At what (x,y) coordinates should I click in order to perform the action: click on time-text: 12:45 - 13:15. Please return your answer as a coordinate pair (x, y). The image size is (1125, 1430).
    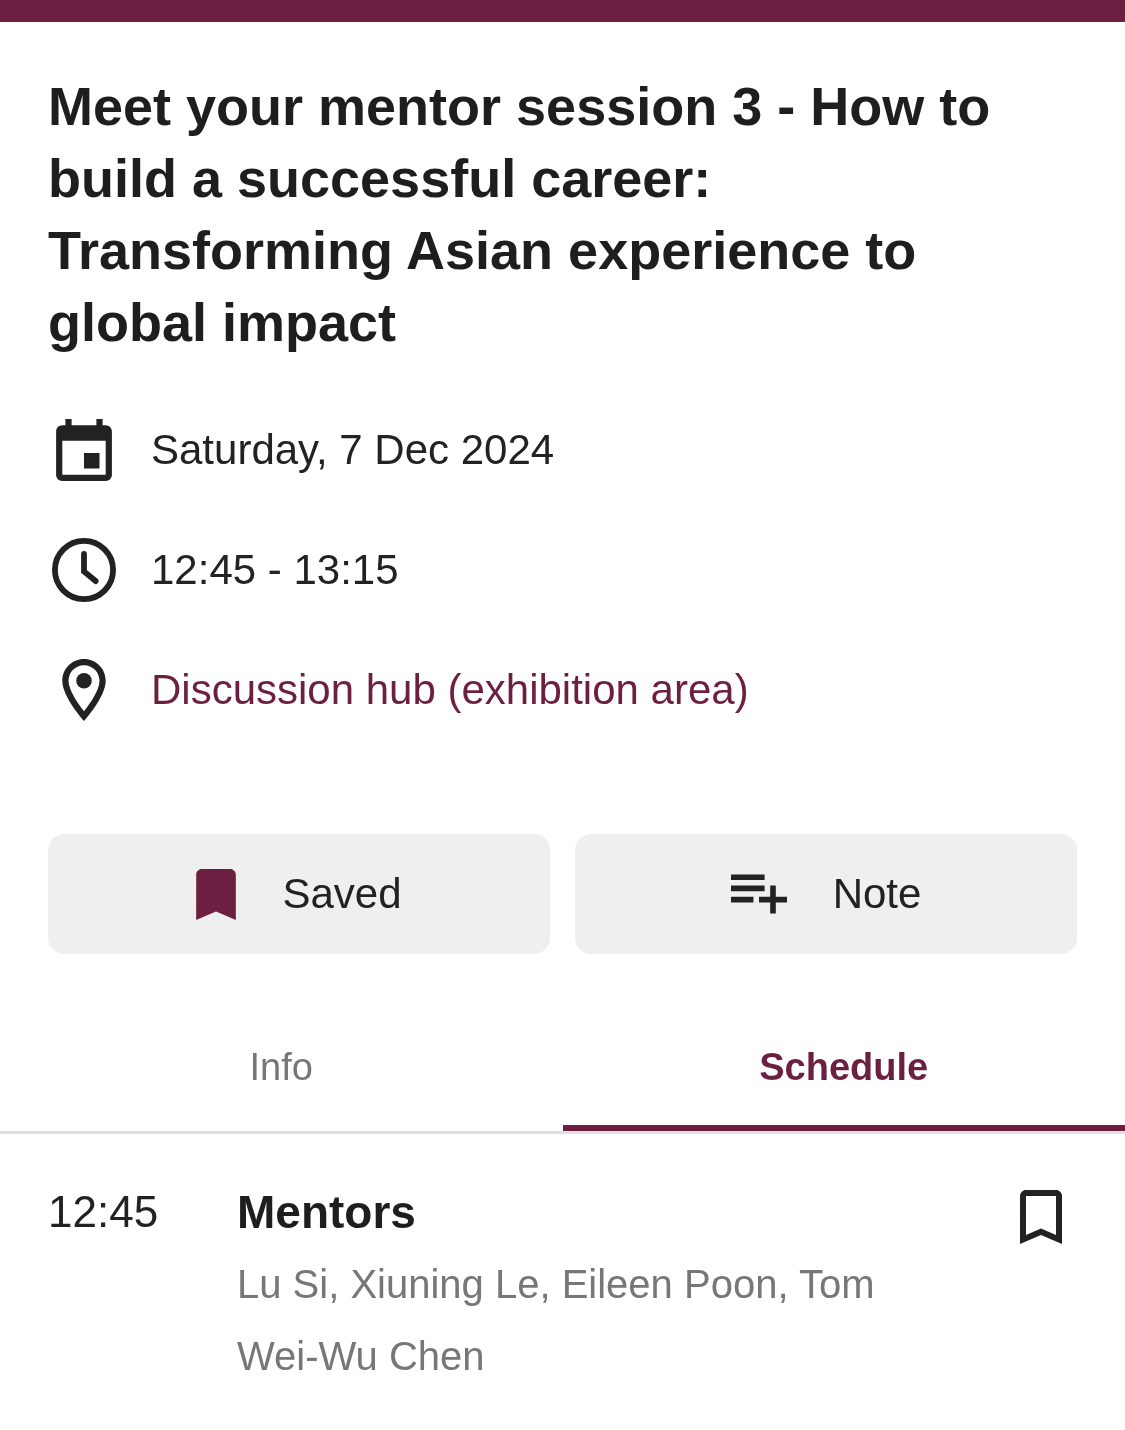
    Looking at the image, I should click on (275, 570).